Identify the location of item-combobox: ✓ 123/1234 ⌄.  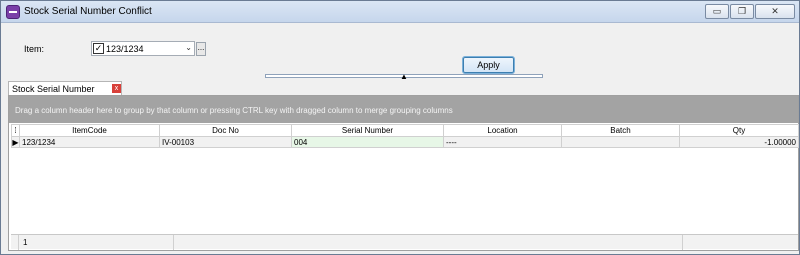
(143, 48).